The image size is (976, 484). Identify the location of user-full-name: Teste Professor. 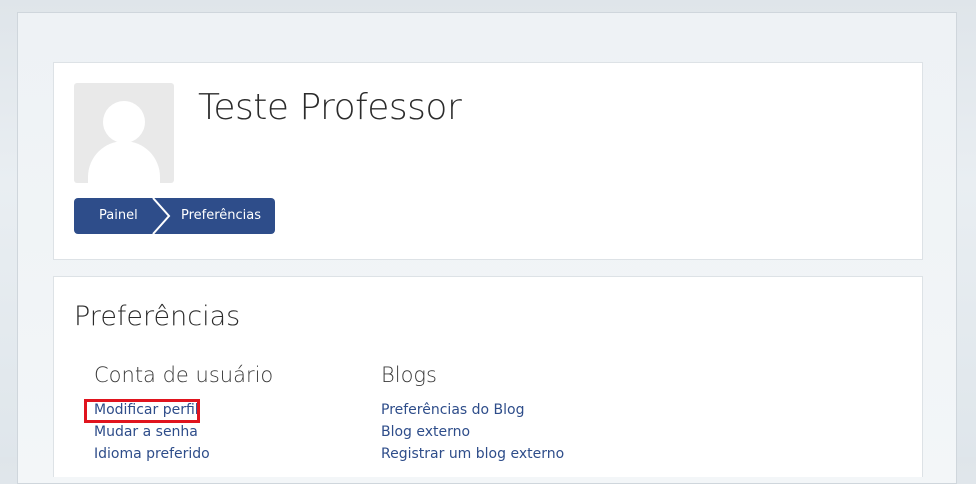
(330, 107).